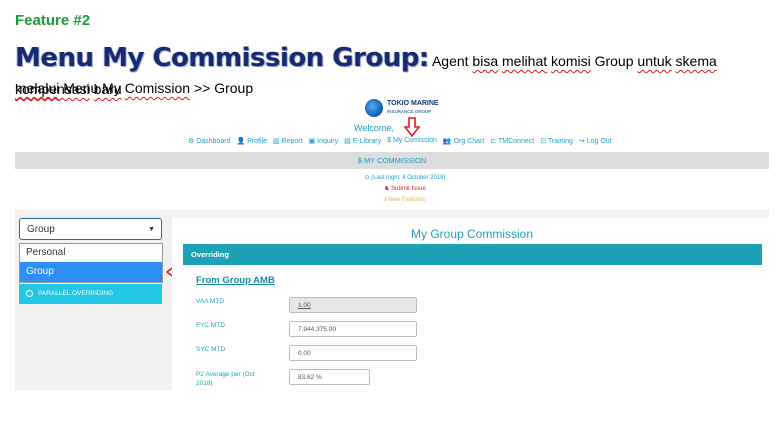 This screenshot has height=423, width=777. I want to click on line2-text-end: >> Group, so click(222, 88).